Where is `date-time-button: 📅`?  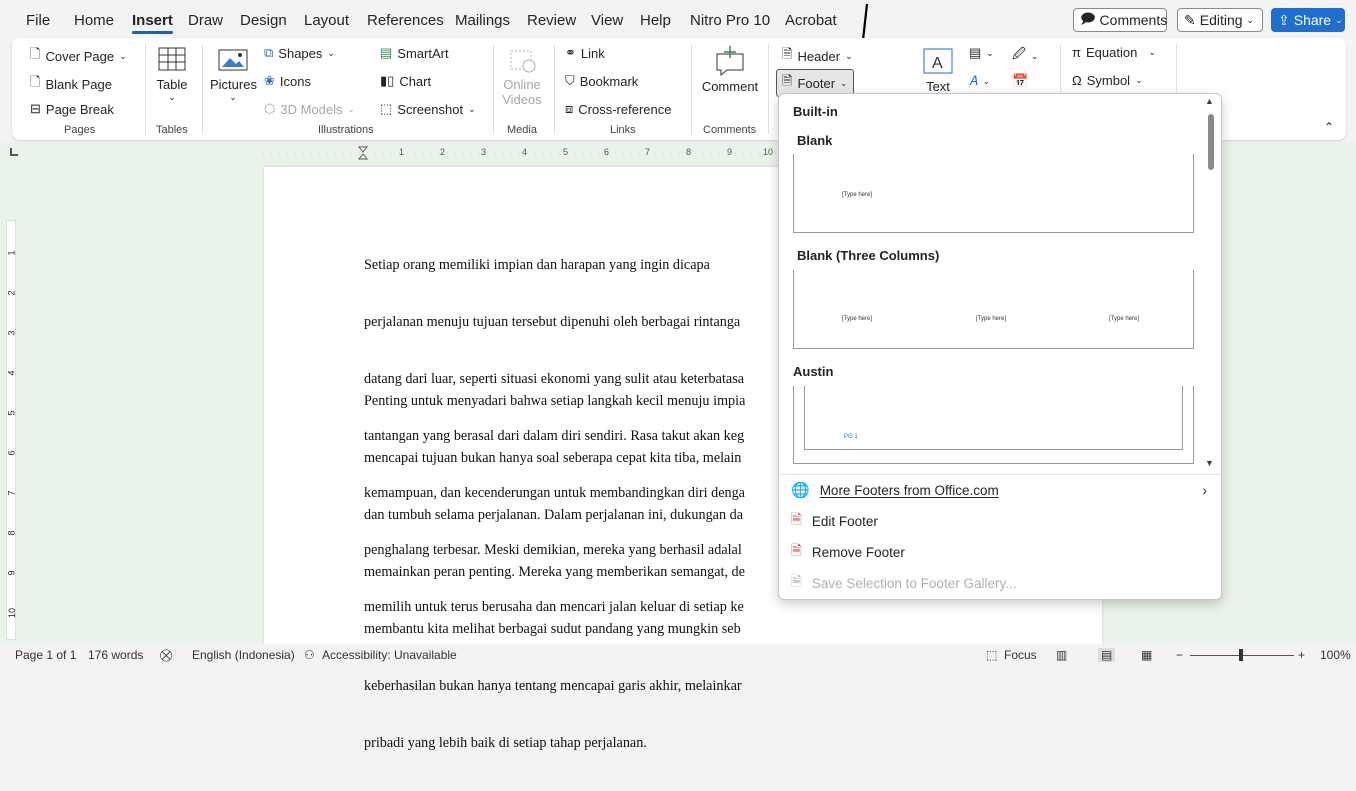 date-time-button: 📅 is located at coordinates (1020, 81).